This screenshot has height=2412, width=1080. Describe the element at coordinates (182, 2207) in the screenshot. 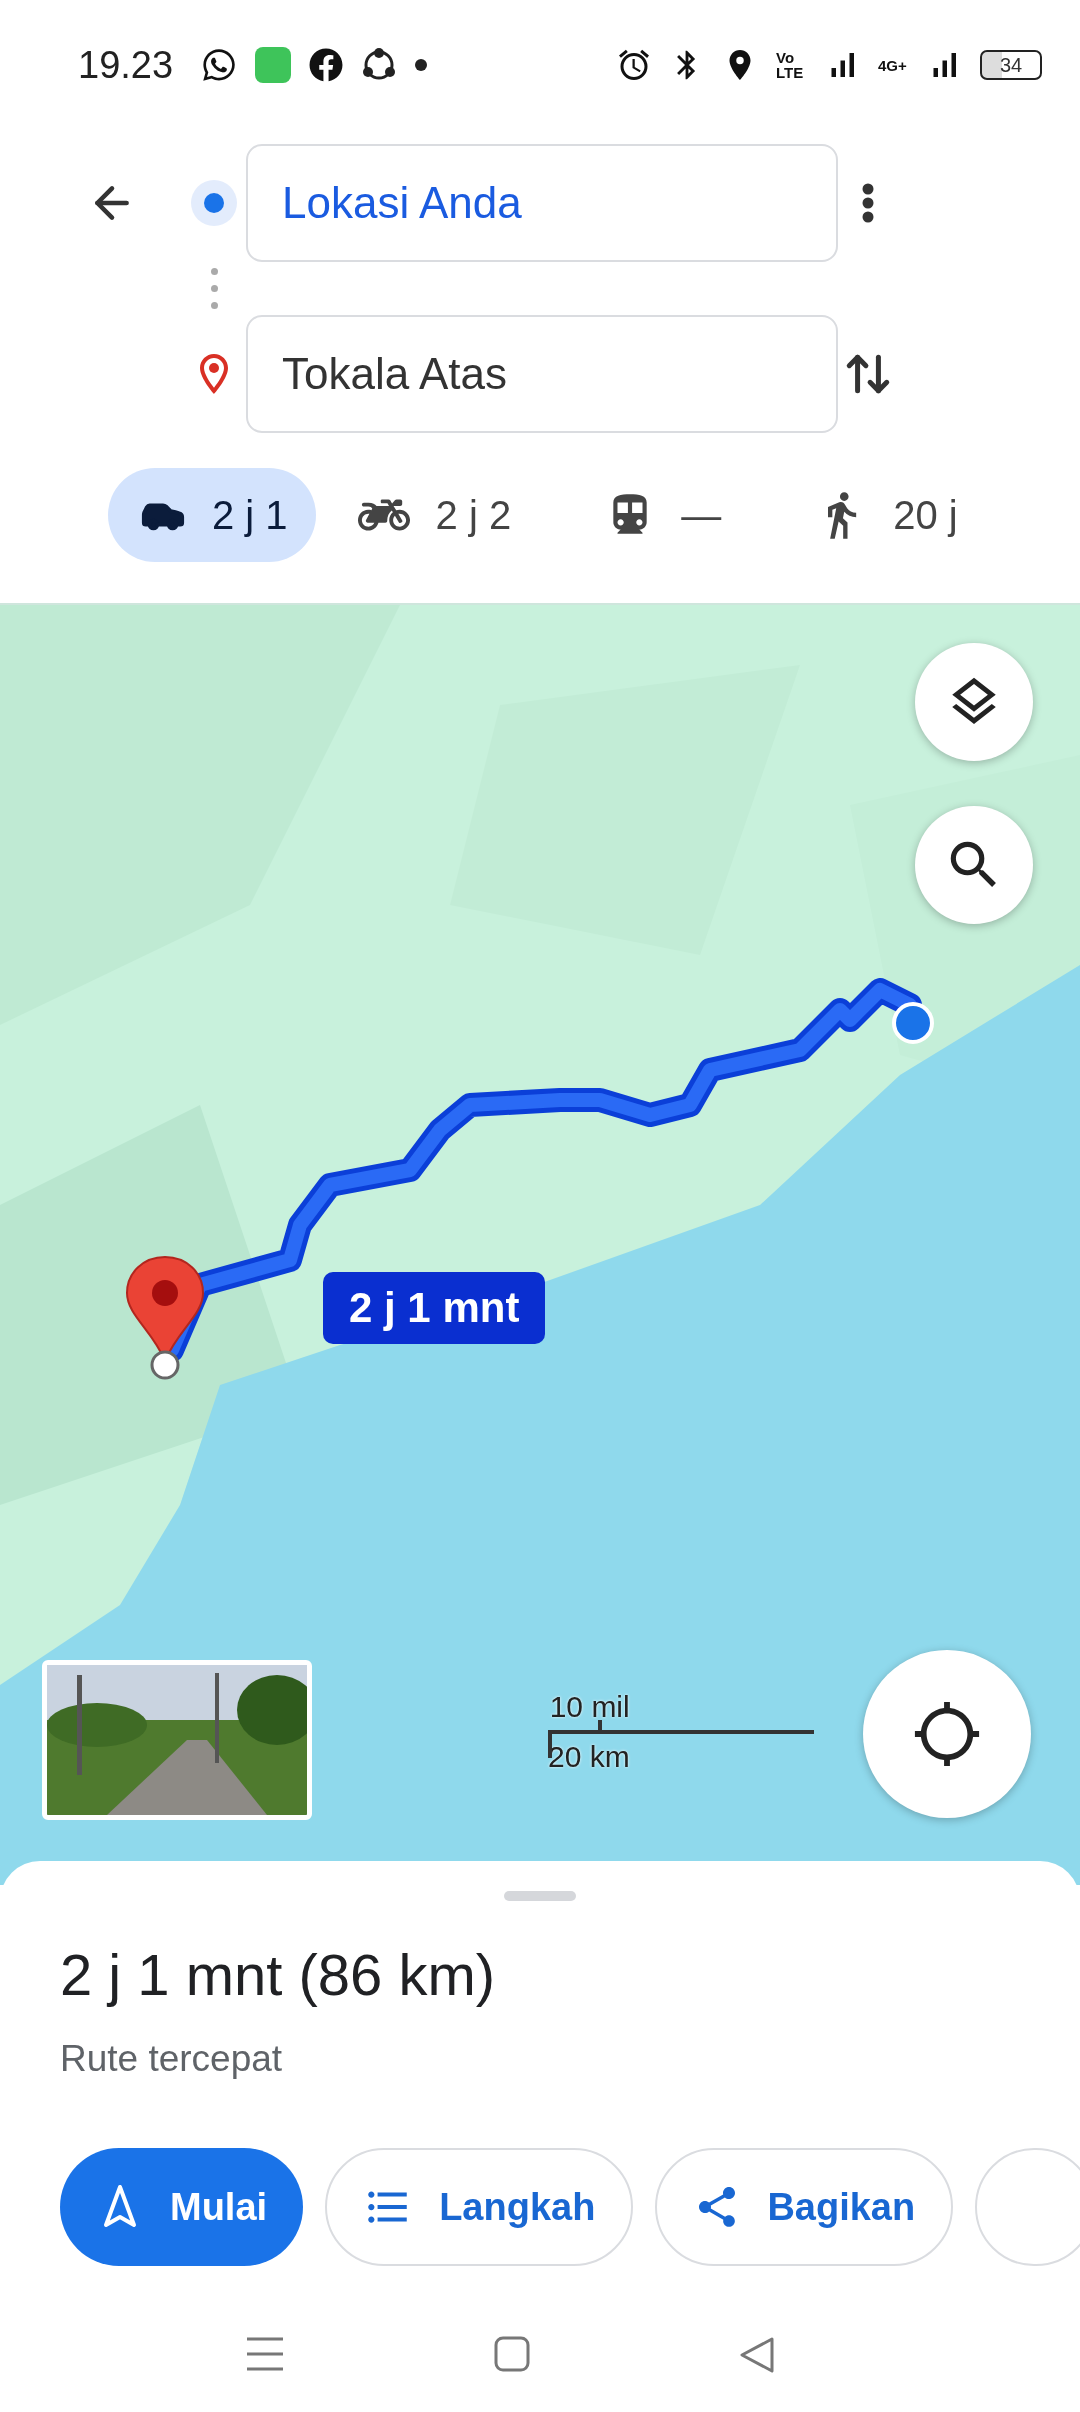

I see `action-button: Mulai` at that location.